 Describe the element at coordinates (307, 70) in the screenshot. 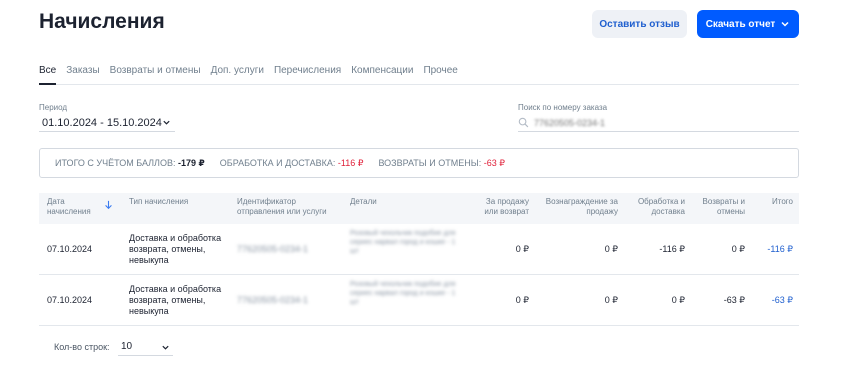

I see `tab-transfers: Перечисления` at that location.